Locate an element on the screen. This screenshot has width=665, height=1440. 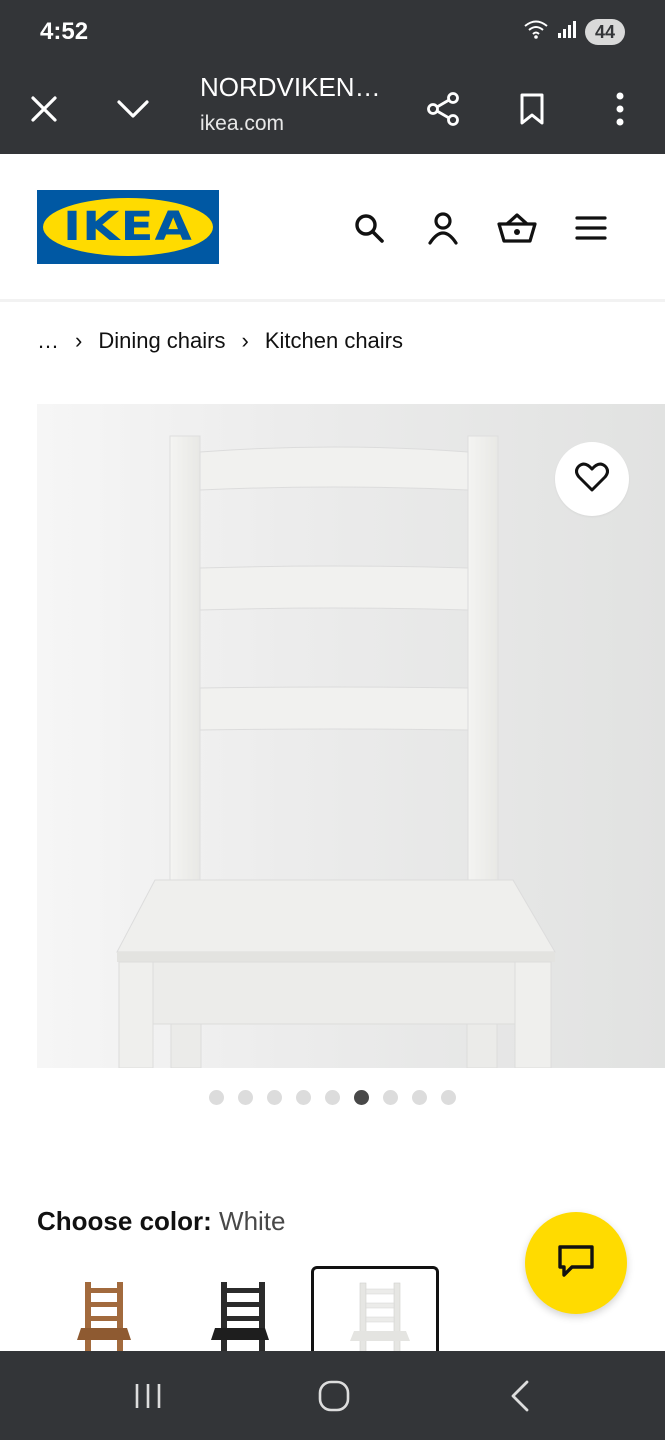
bookmark-icon is located at coordinates (532, 109).